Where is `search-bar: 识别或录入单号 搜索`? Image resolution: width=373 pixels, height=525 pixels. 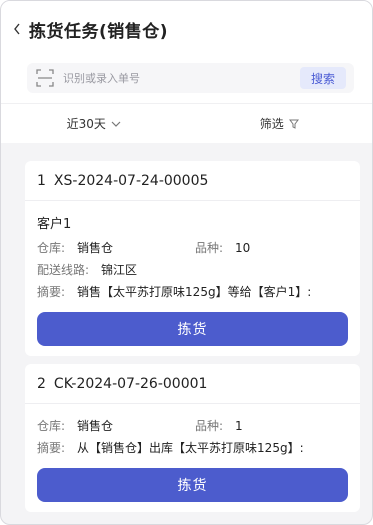
search-bar: 识别或录入单号 搜索 is located at coordinates (190, 78).